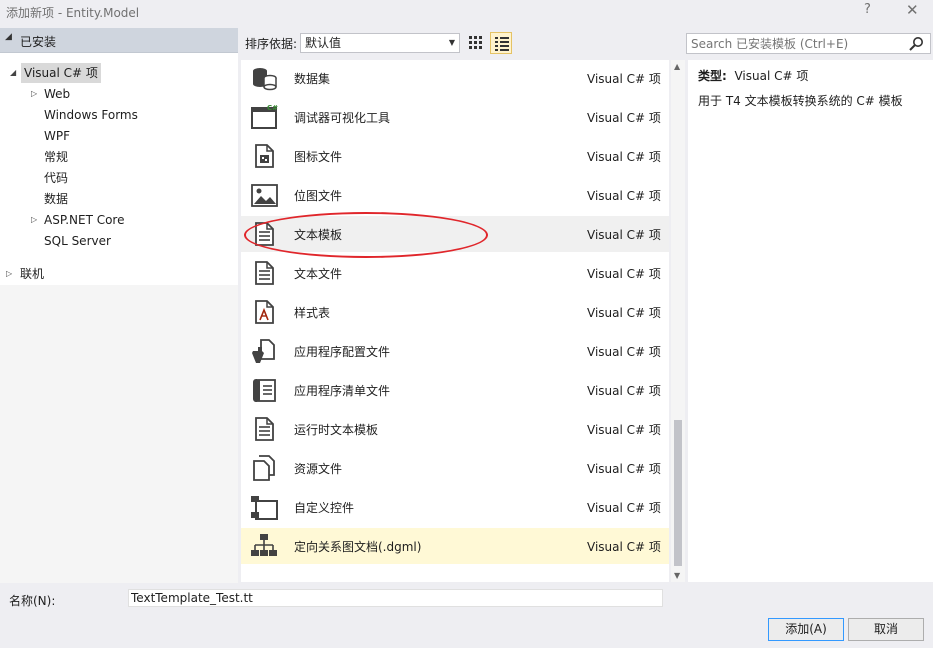 The height and width of the screenshot is (648, 933). Describe the element at coordinates (886, 629) in the screenshot. I see `cancel-button: 取消` at that location.